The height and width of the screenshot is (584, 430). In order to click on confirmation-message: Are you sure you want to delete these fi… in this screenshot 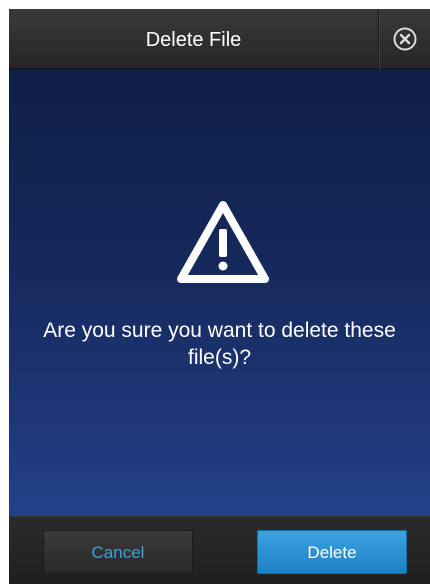, I will do `click(219, 344)`.